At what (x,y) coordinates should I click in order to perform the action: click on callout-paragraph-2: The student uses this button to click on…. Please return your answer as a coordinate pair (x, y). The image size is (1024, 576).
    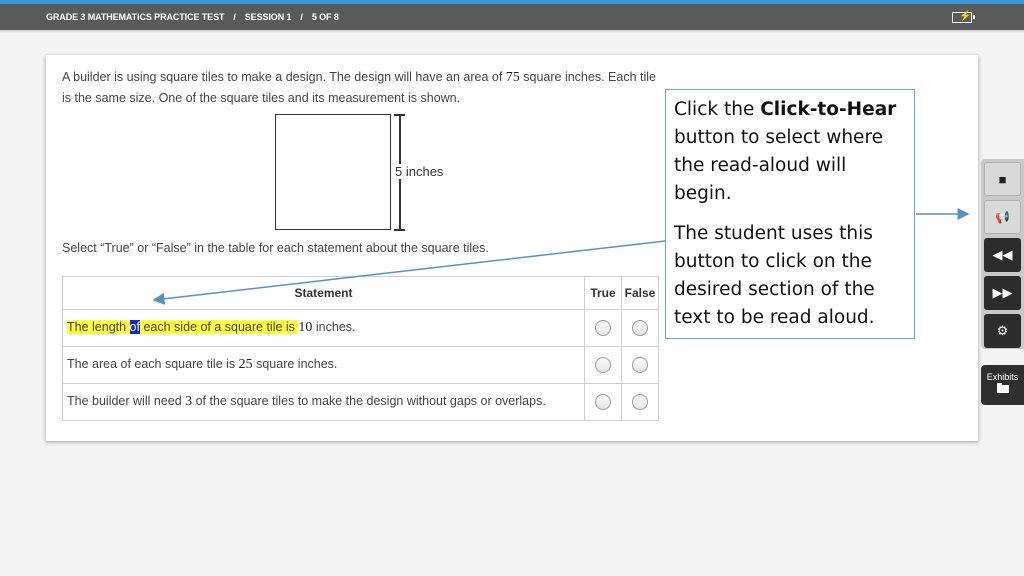
    Looking at the image, I should click on (774, 275).